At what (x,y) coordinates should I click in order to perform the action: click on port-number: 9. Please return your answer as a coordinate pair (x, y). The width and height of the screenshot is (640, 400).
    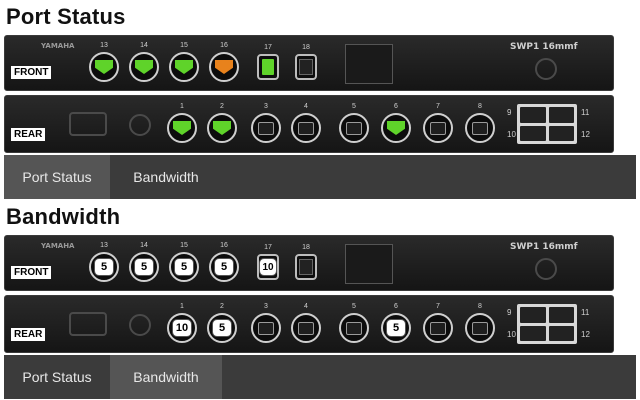
    Looking at the image, I should click on (509, 312).